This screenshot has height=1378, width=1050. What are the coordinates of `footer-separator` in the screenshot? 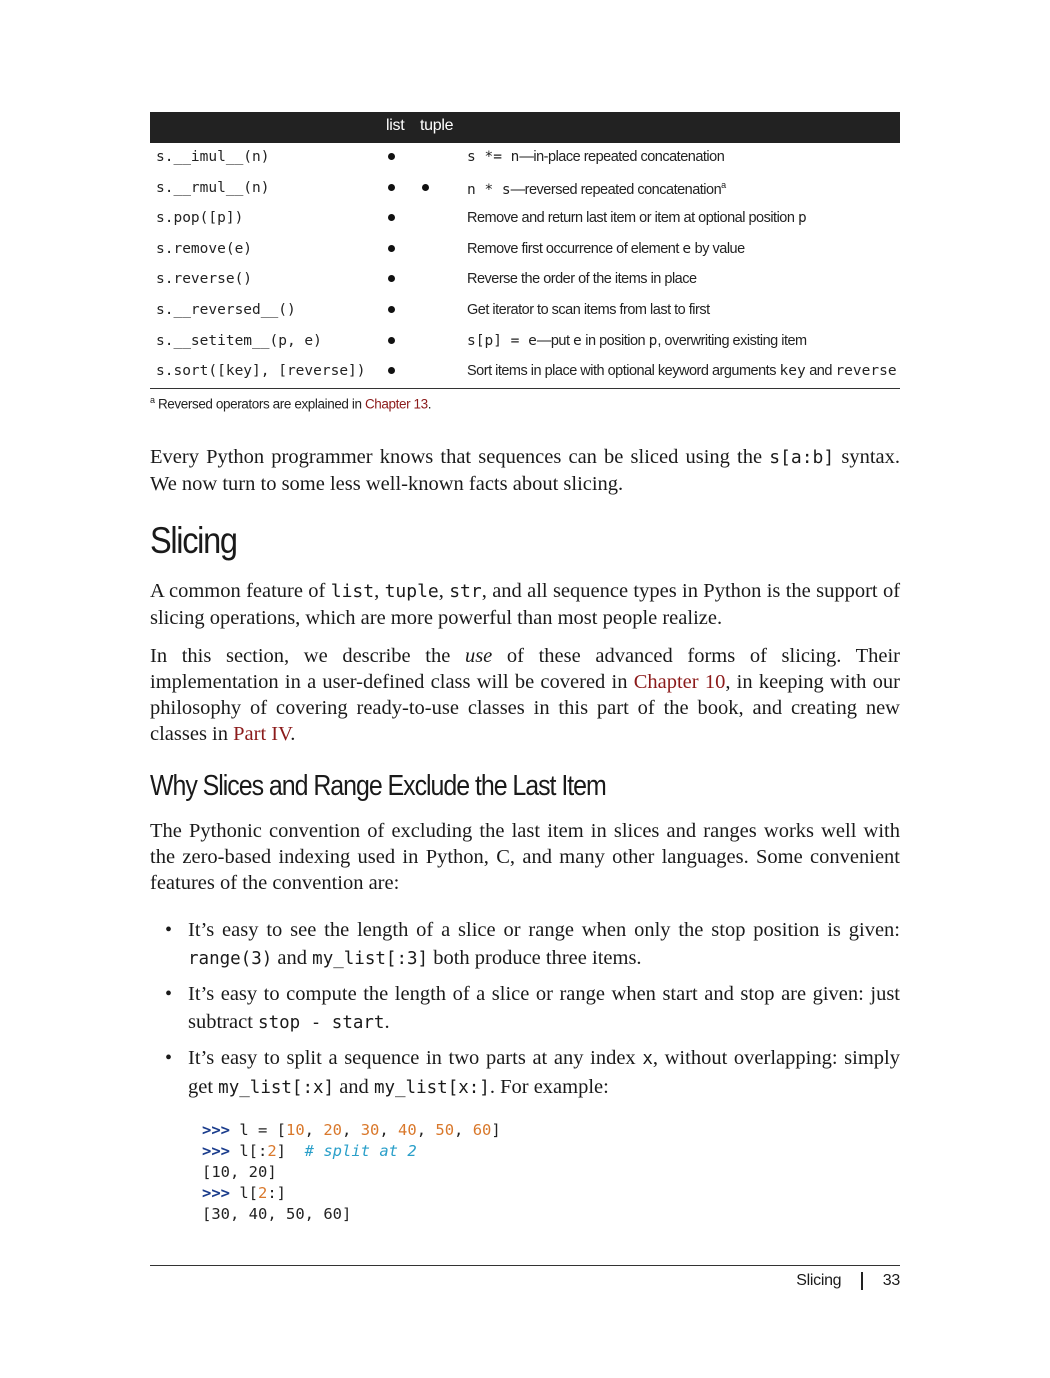 It's located at (862, 1281).